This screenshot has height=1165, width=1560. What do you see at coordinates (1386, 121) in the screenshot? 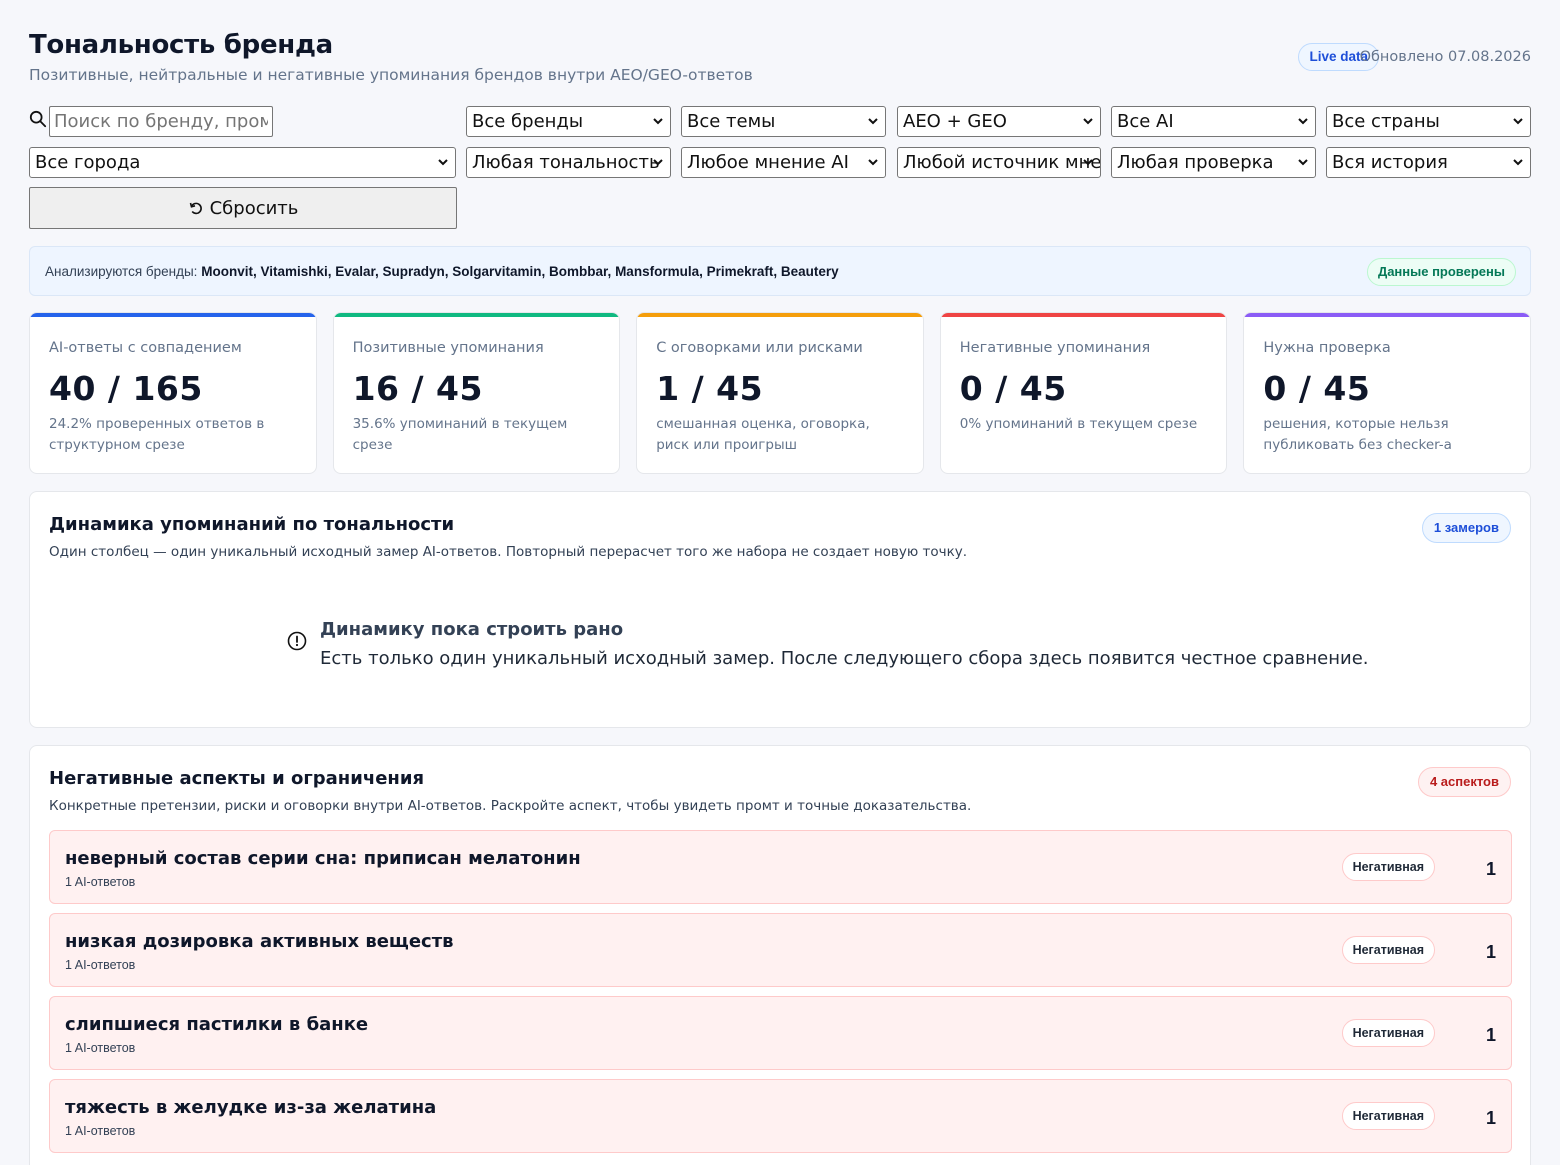
I see `country-select-value: Все страны` at bounding box center [1386, 121].